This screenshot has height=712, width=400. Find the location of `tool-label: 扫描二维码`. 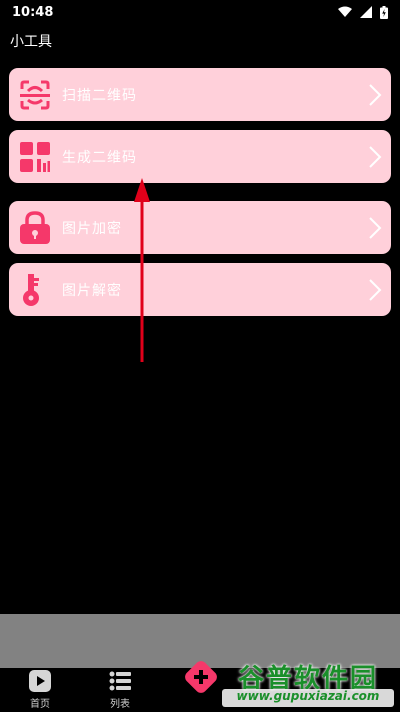

tool-label: 扫描二维码 is located at coordinates (99, 96).